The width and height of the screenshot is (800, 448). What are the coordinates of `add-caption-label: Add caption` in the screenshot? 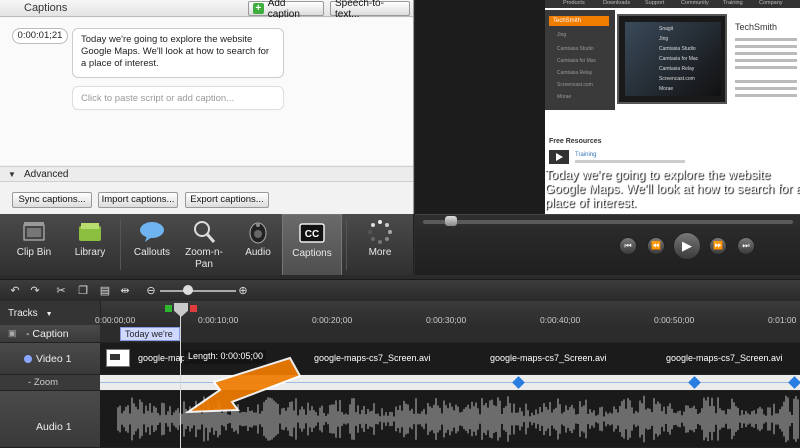 It's located at (283, 10).